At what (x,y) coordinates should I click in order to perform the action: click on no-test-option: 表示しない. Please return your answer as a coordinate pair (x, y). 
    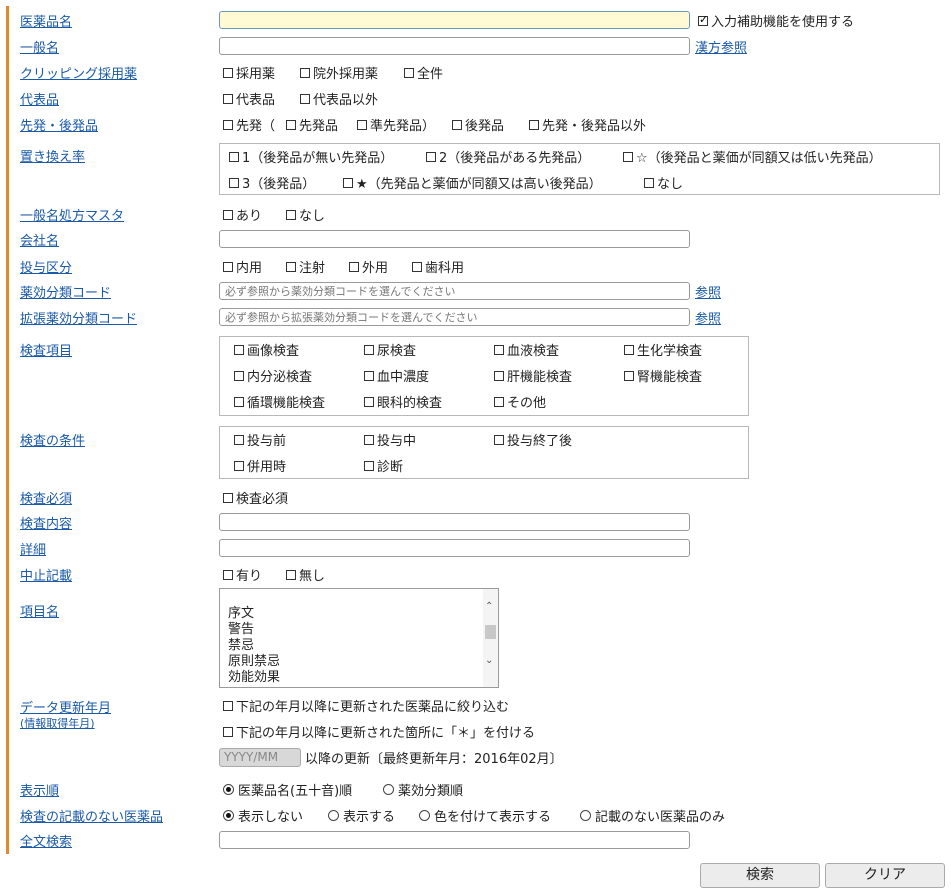
    Looking at the image, I should click on (263, 815).